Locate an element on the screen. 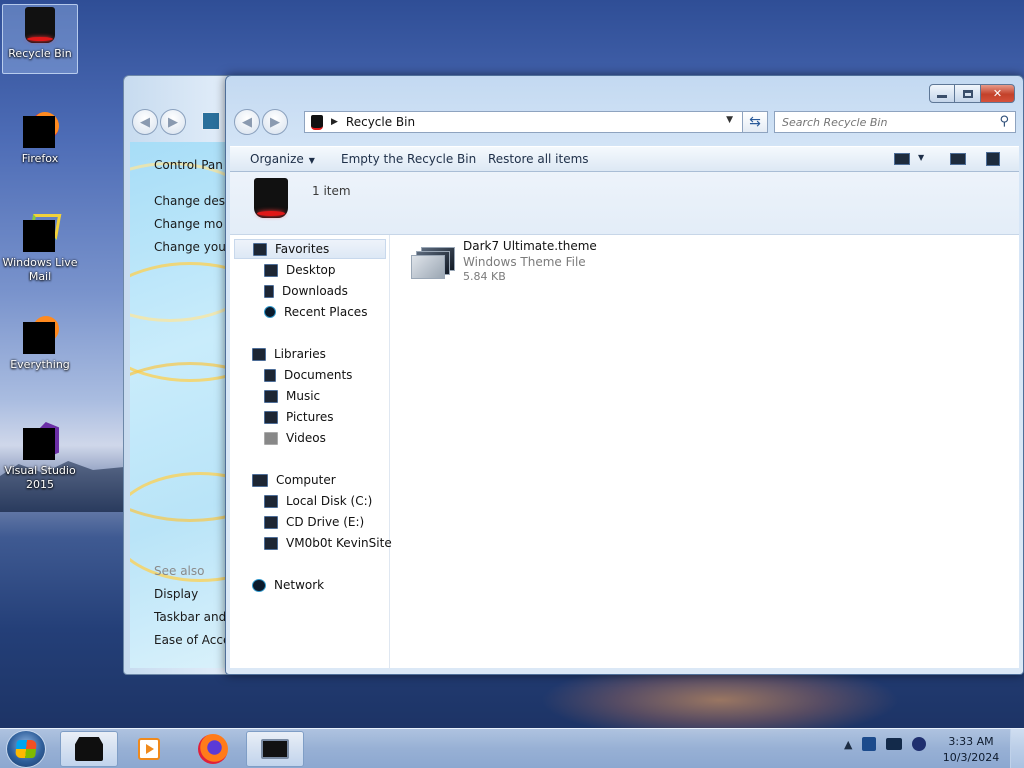  nav-network: Network is located at coordinates (288, 585).